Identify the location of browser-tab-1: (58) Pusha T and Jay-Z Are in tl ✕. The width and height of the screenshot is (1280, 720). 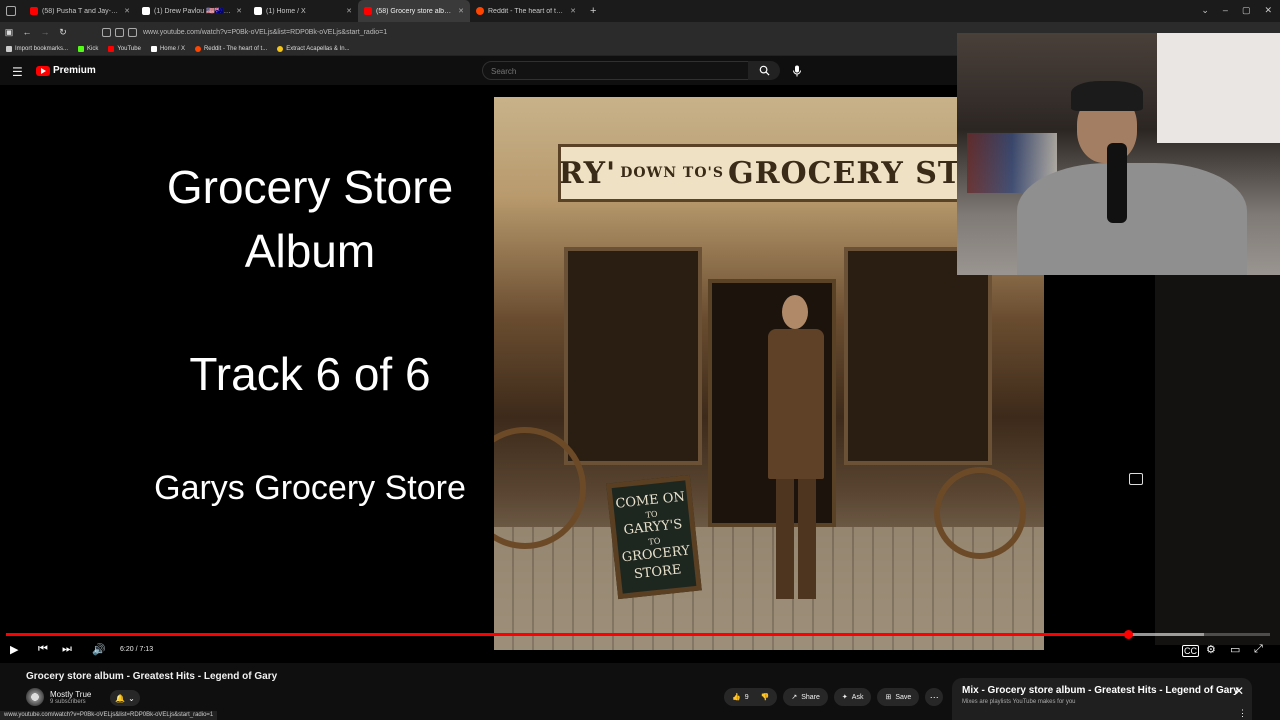
(80, 11).